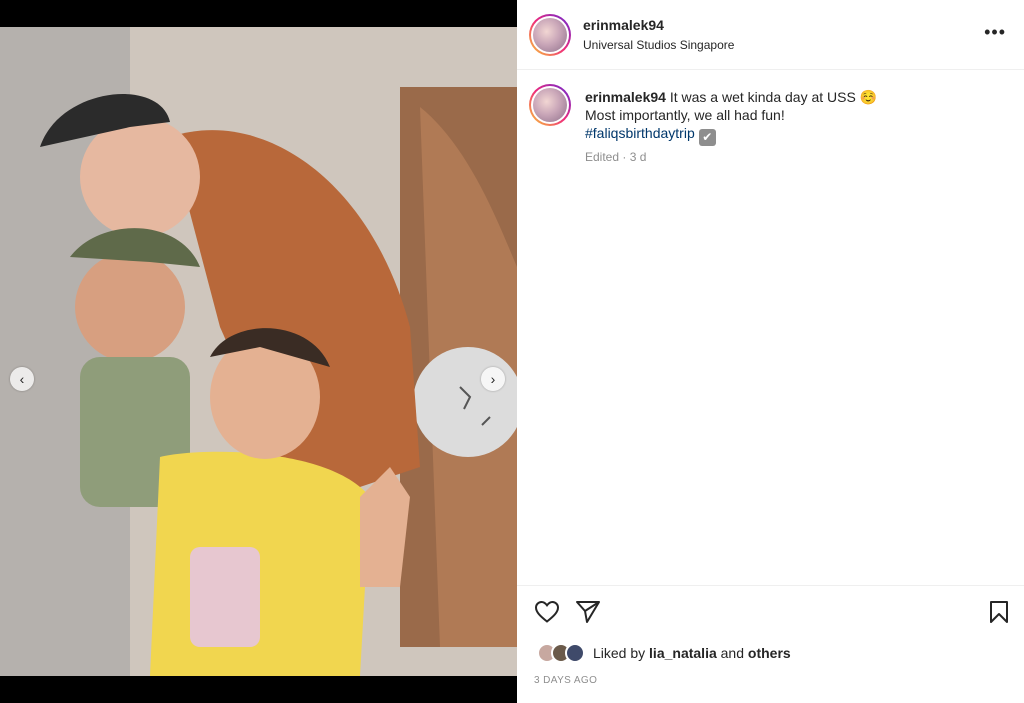 The width and height of the screenshot is (1024, 703). What do you see at coordinates (550, 35) in the screenshot?
I see `avatar` at bounding box center [550, 35].